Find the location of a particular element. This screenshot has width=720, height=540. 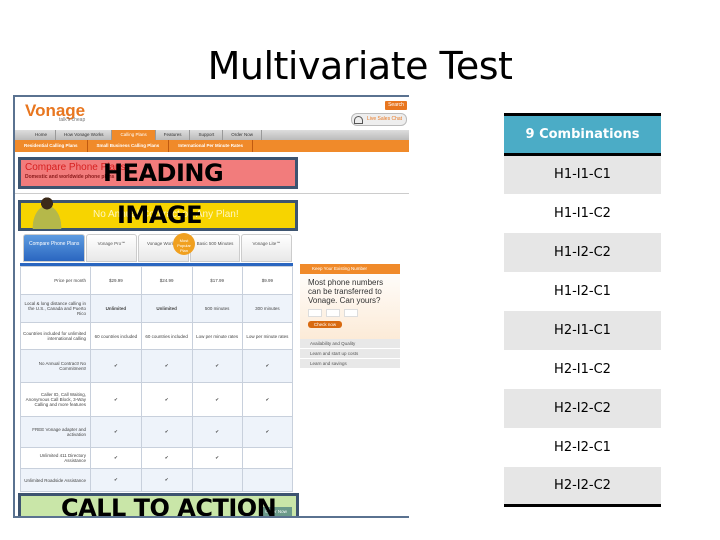

search-button: Search is located at coordinates (396, 105).